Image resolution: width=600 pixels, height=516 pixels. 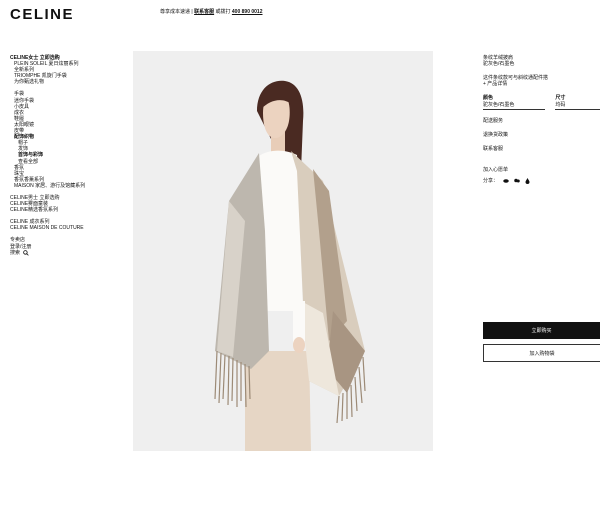 What do you see at coordinates (26, 252) in the screenshot?
I see `search-icon` at bounding box center [26, 252].